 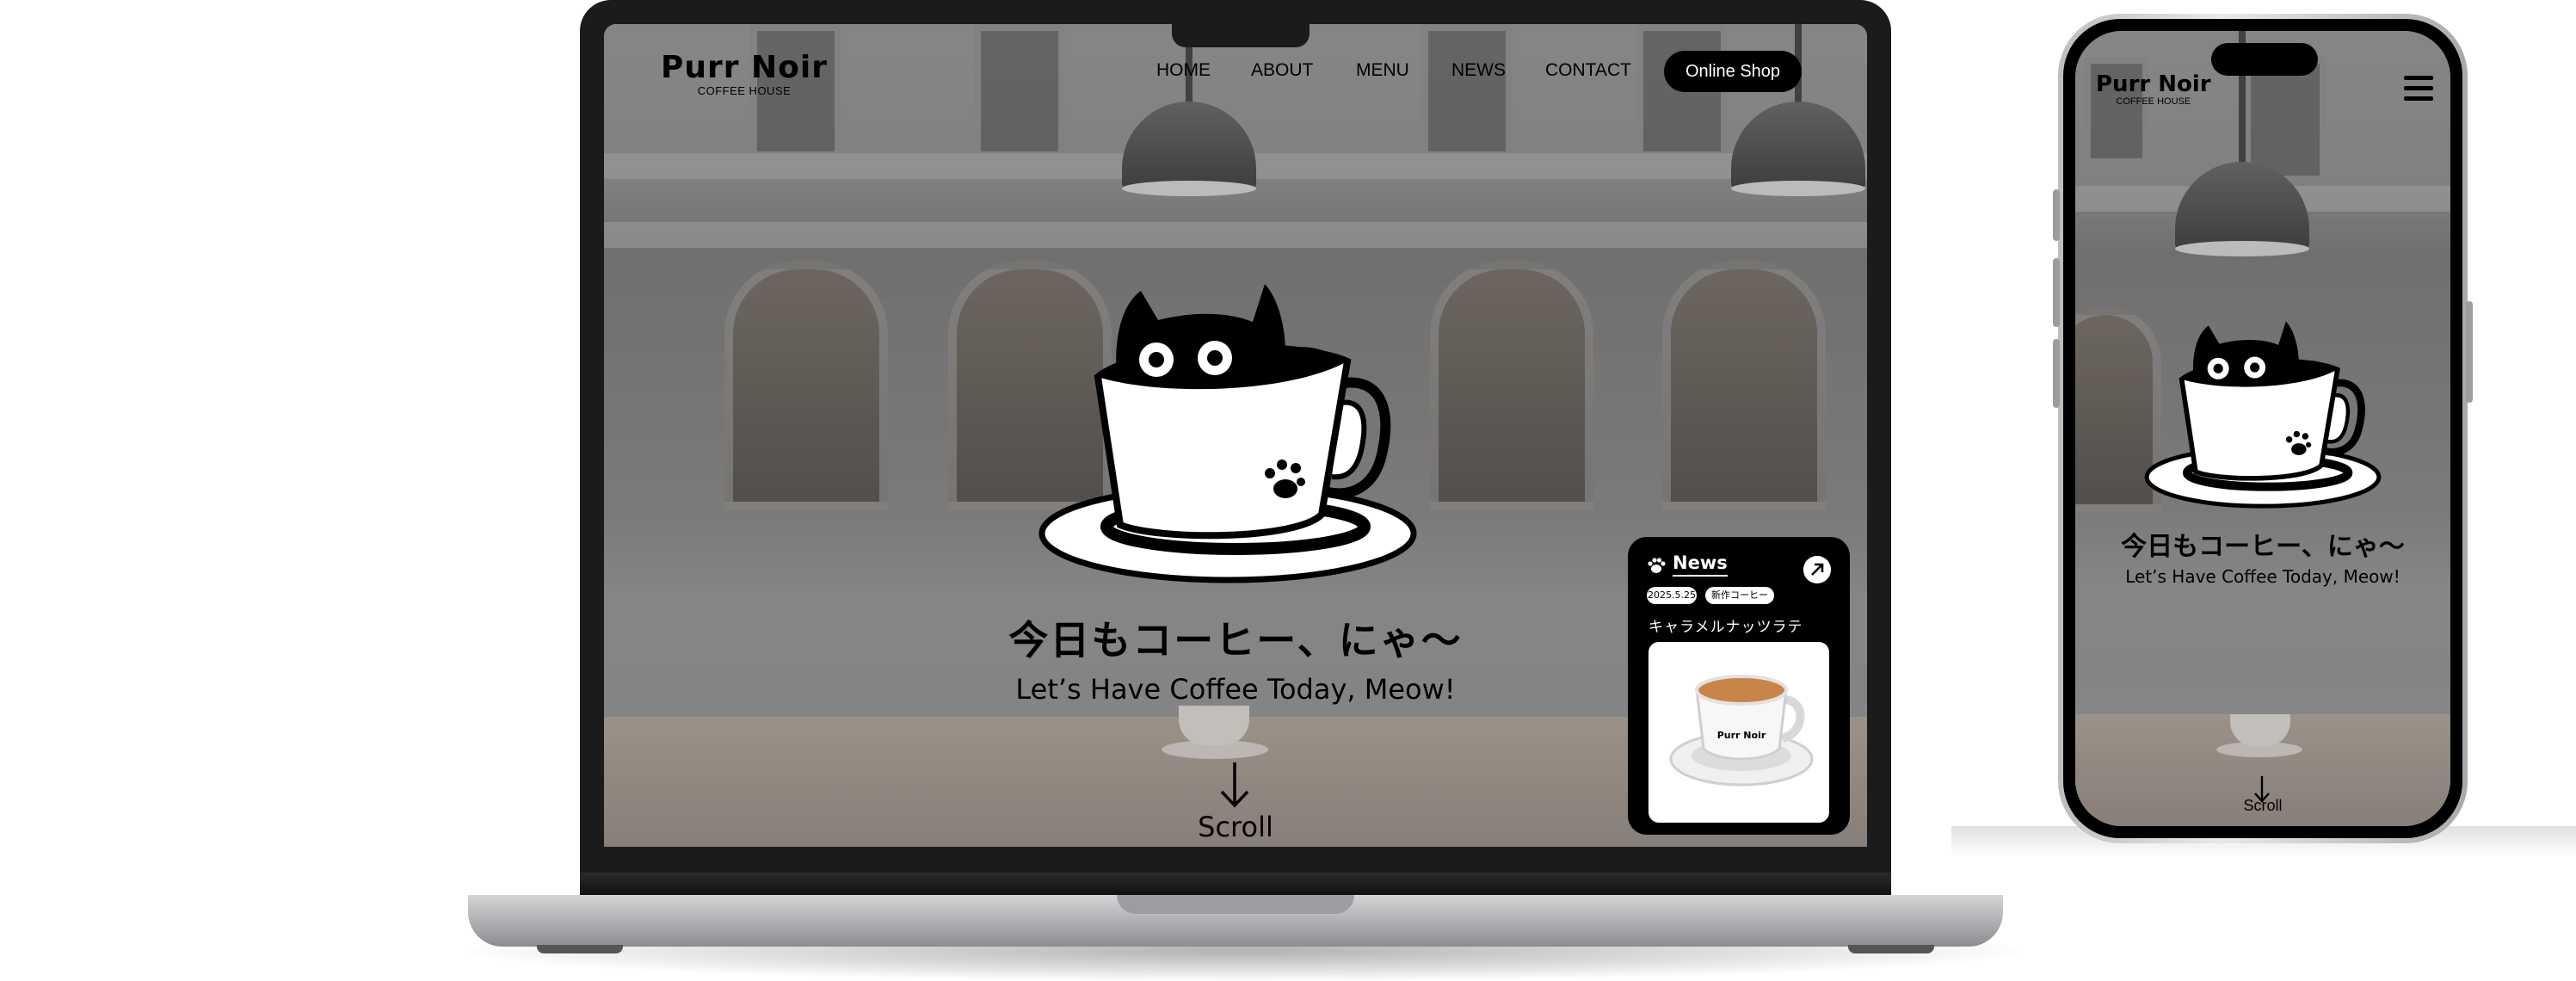 I want to click on phone-power-button, so click(x=2469, y=352).